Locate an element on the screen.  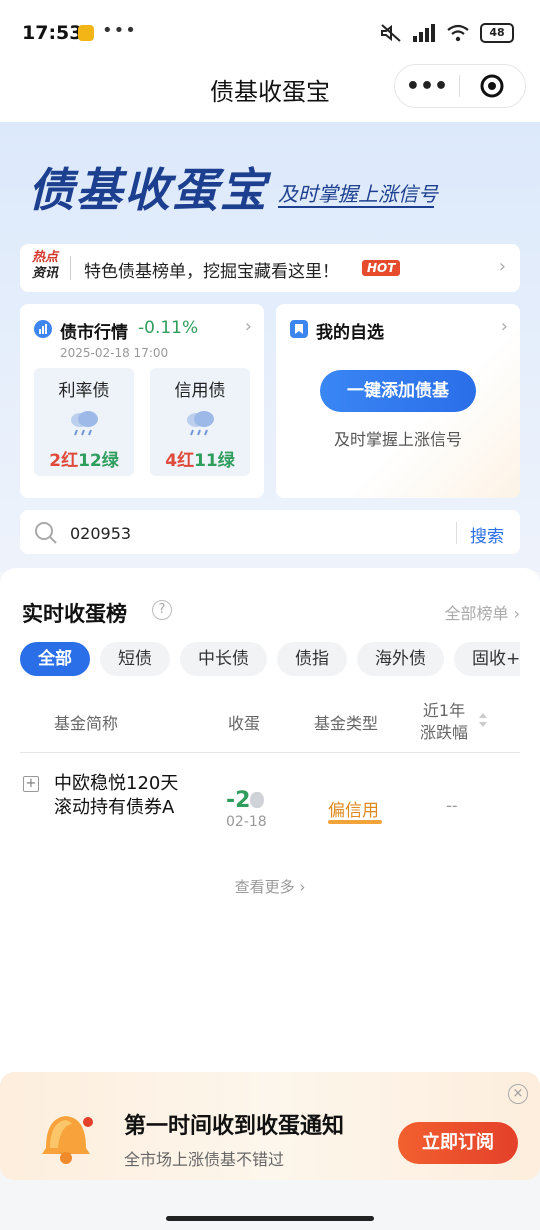
subscribe-button: 立即订阅 is located at coordinates (458, 1143).